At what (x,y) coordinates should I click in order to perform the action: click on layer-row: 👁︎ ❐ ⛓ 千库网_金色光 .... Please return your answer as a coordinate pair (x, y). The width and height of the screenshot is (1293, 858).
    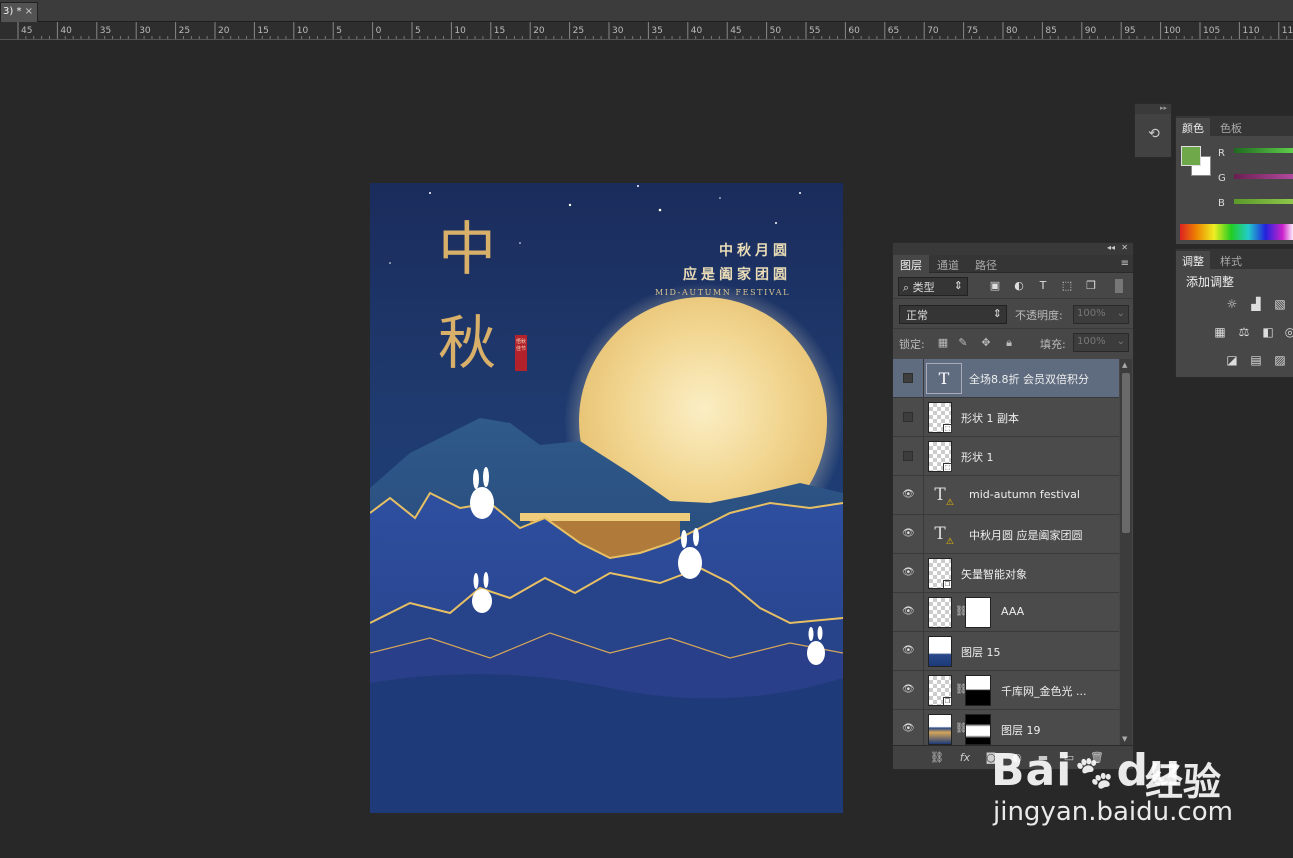
    Looking at the image, I should click on (1006, 690).